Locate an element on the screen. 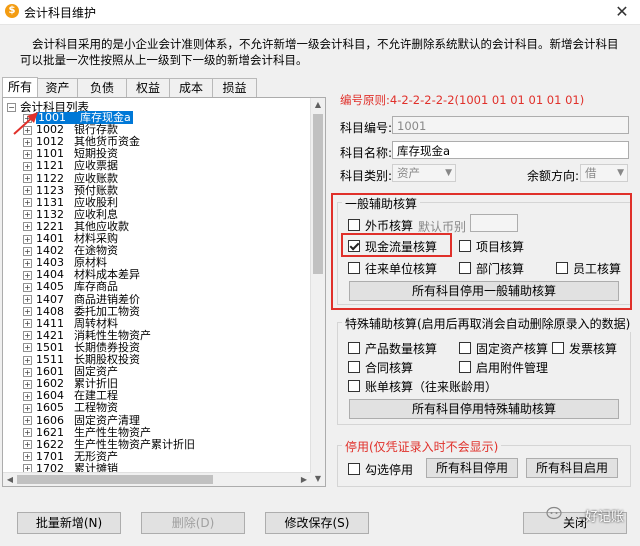 The image size is (640, 546). project-checkbox: 项目核算 is located at coordinates (491, 246).